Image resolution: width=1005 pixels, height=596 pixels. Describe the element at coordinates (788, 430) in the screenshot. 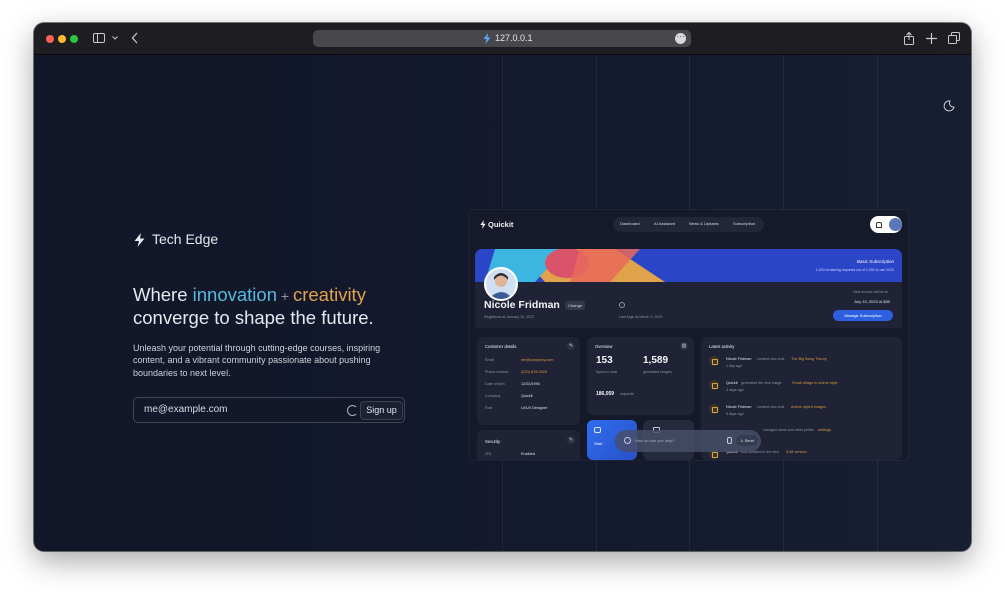

I see `activity-what: changed name and other profile` at that location.